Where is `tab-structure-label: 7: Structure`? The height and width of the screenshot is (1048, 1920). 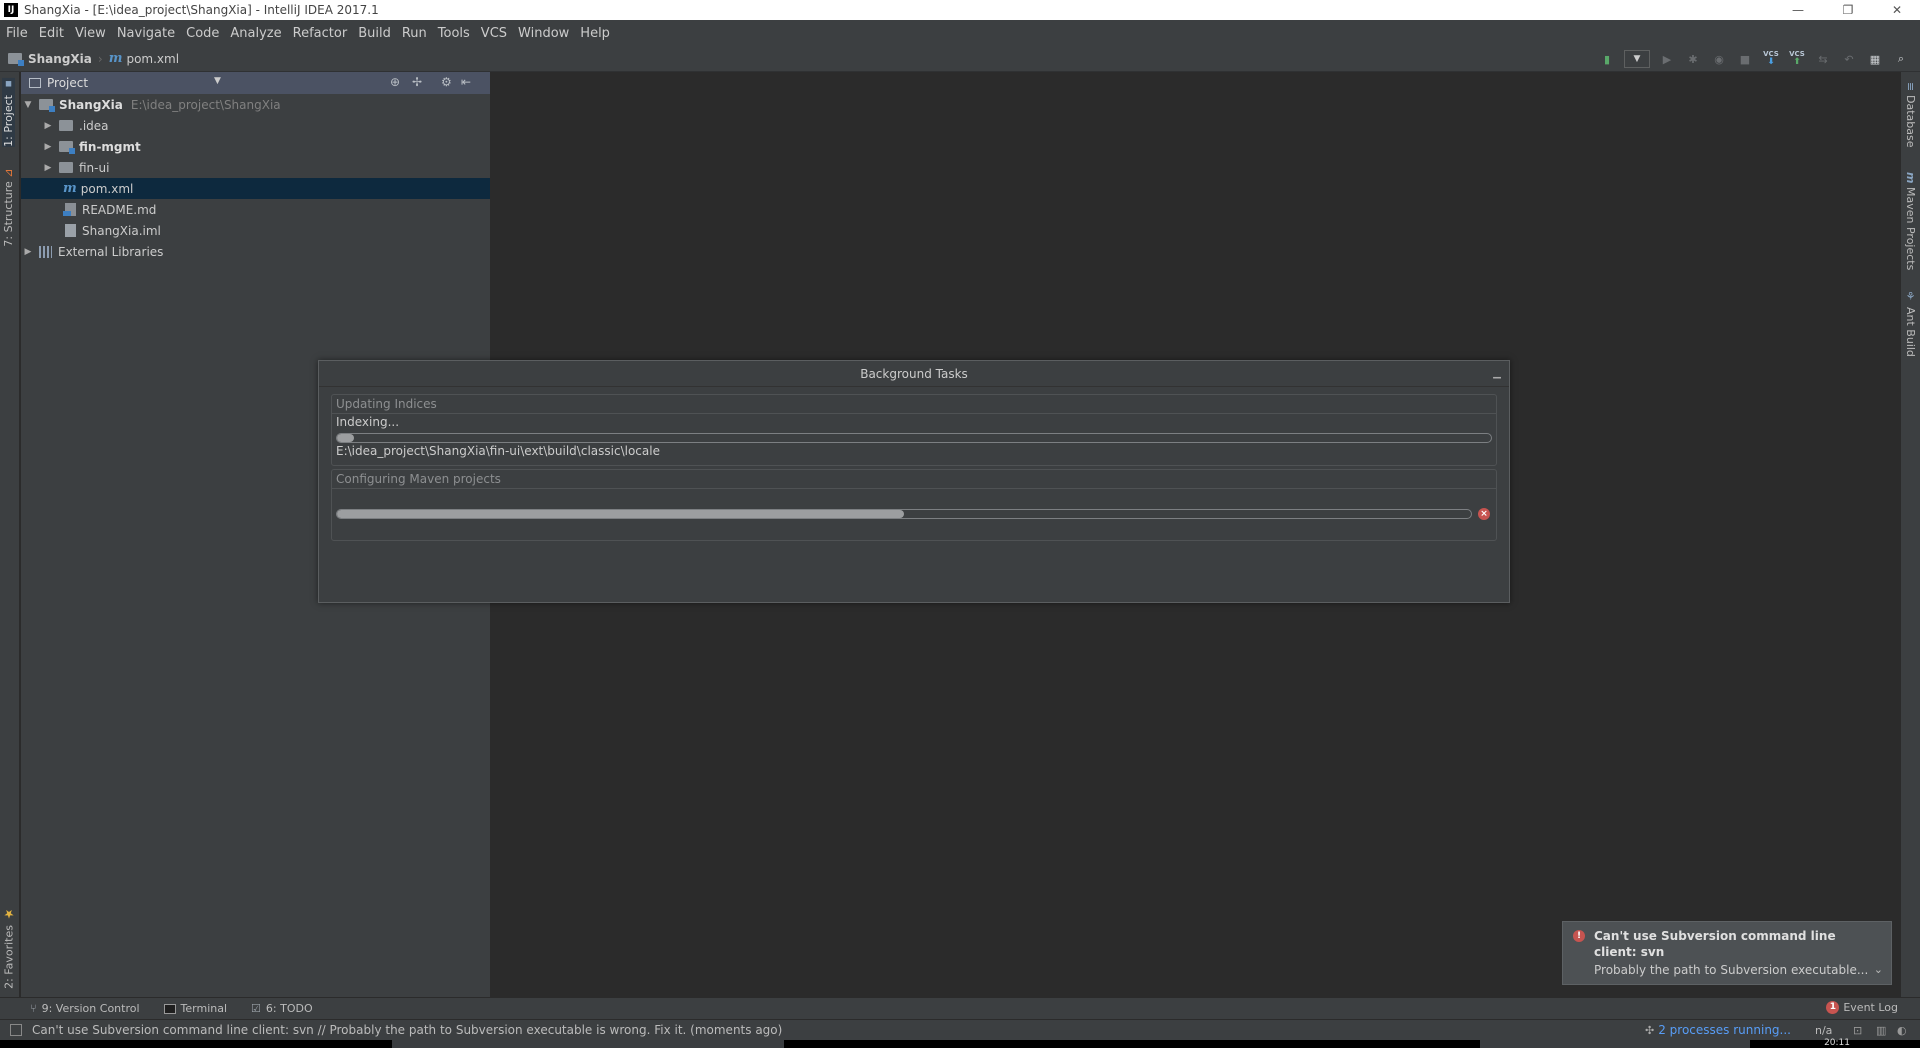 tab-structure-label: 7: Structure is located at coordinates (8, 214).